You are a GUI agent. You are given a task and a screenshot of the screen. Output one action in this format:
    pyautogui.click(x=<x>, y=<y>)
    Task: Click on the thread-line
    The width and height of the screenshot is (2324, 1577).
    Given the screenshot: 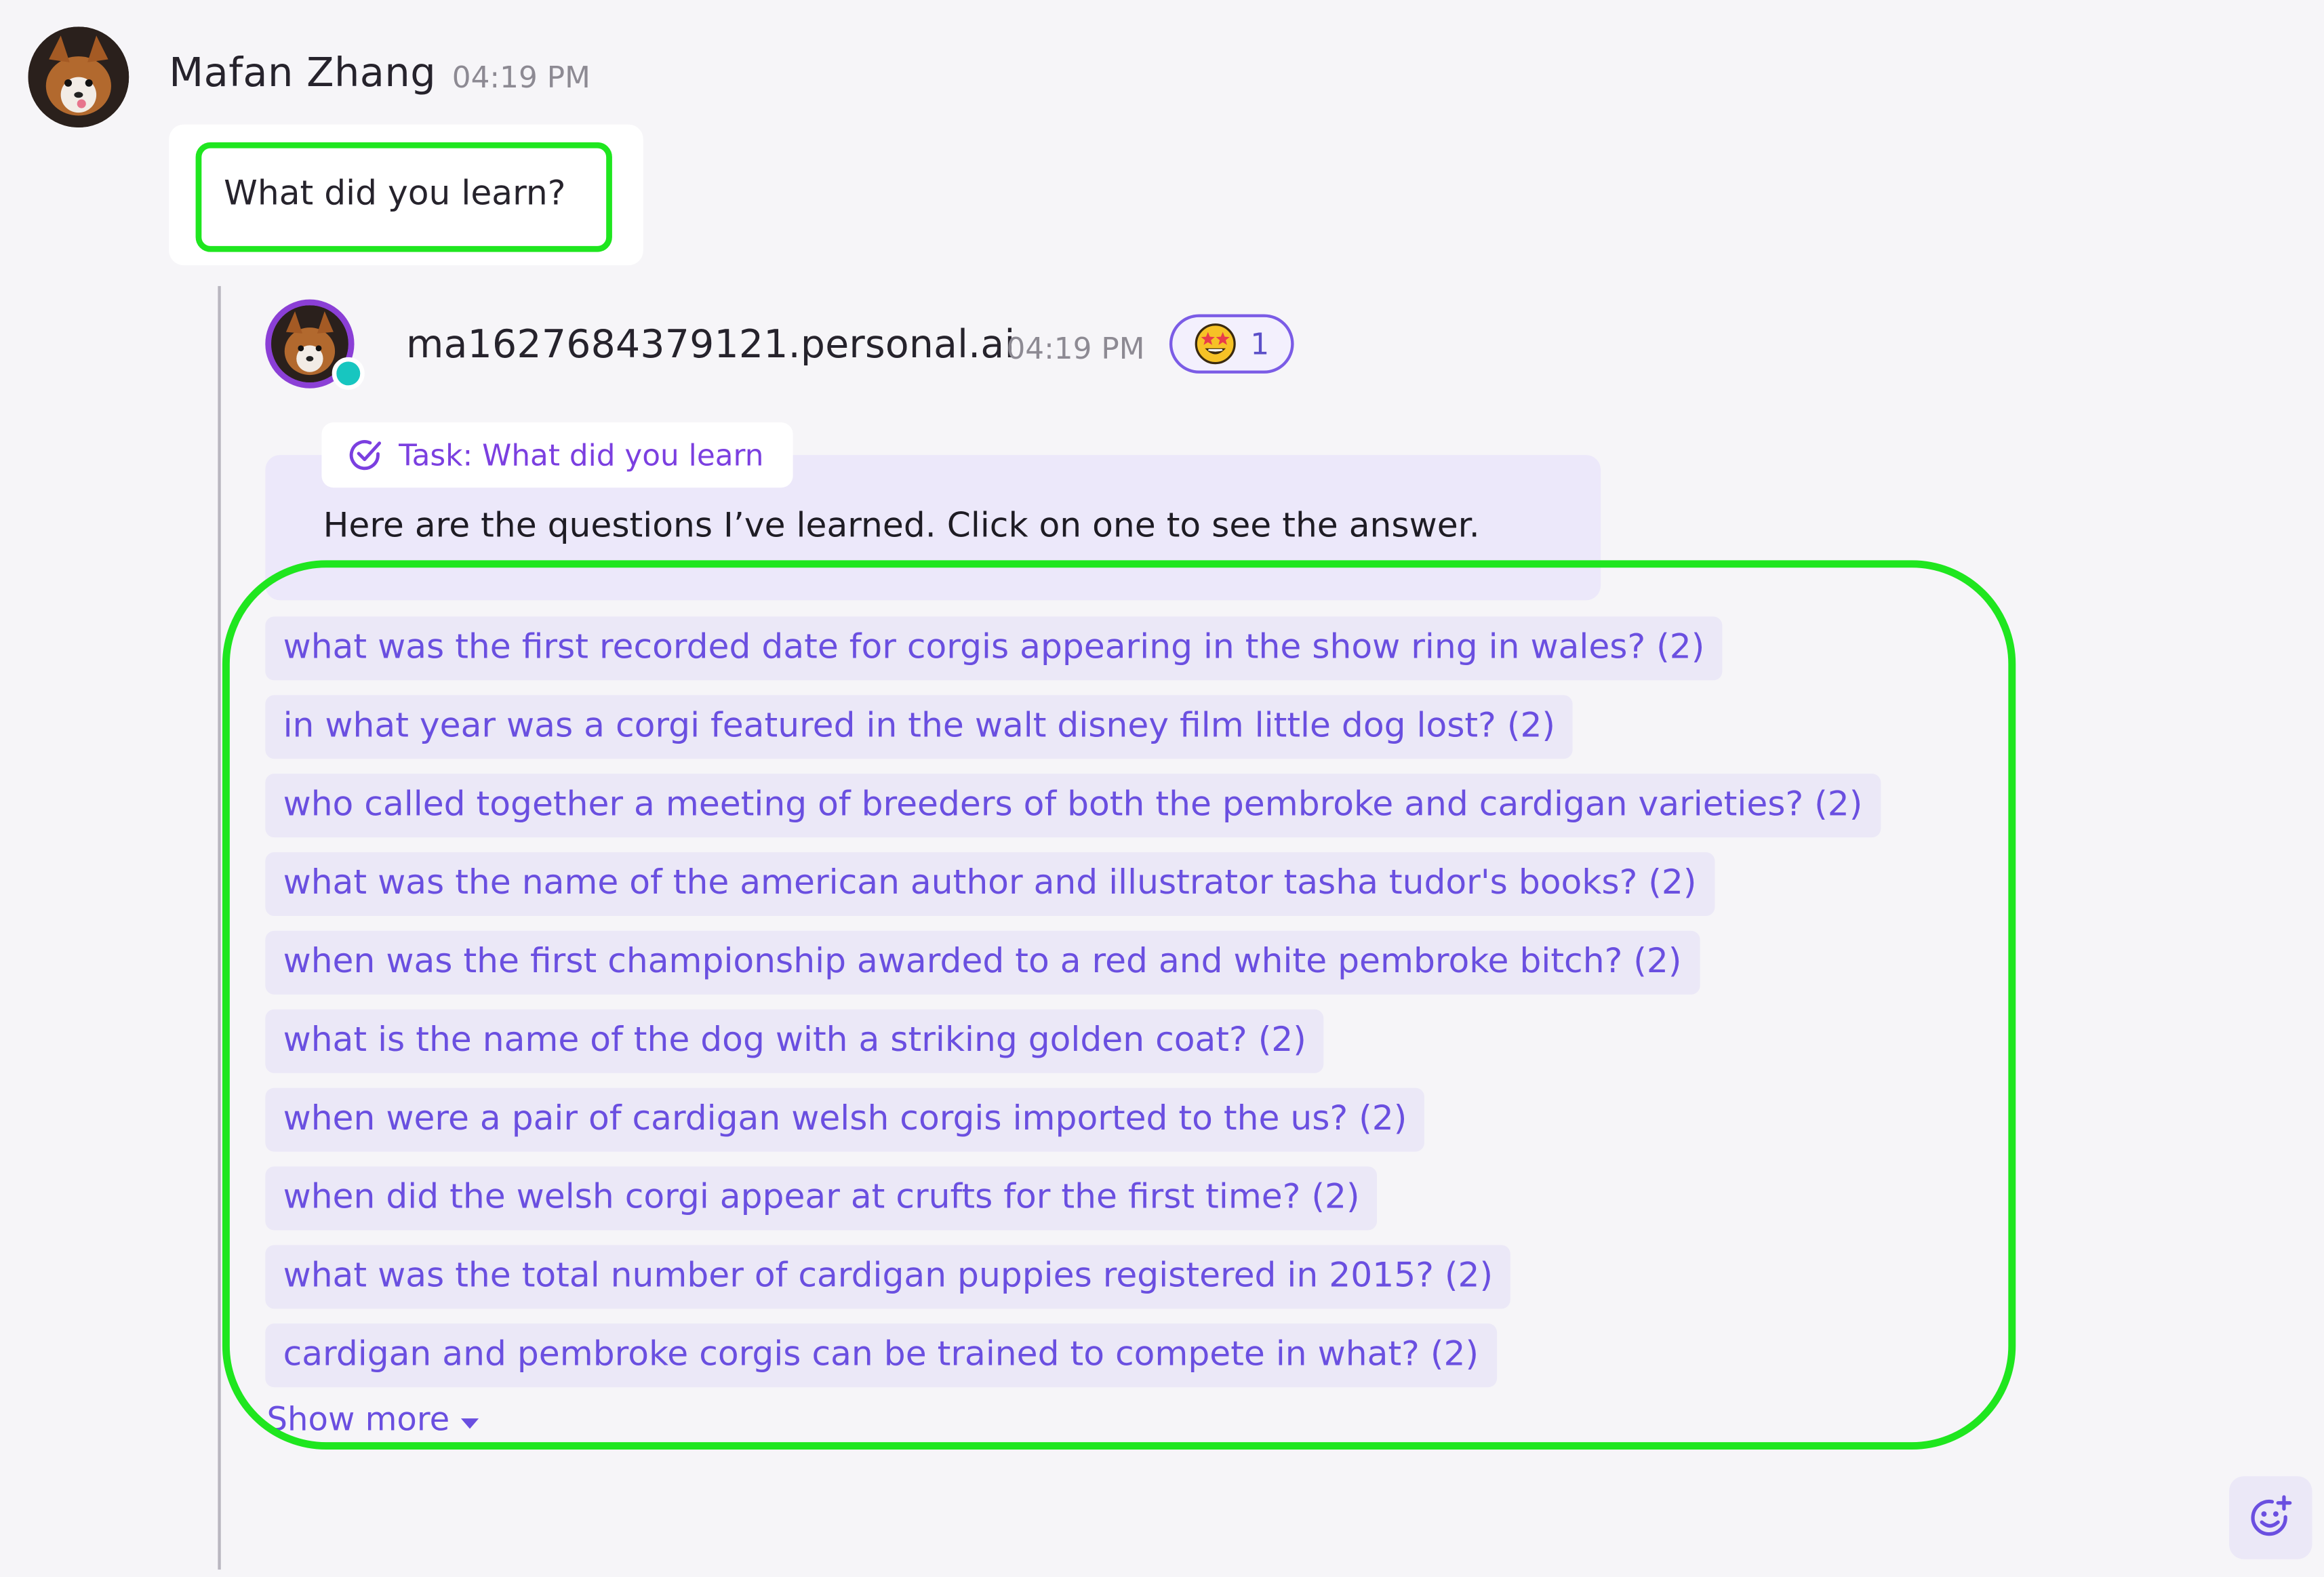 What is the action you would take?
    pyautogui.click(x=219, y=927)
    